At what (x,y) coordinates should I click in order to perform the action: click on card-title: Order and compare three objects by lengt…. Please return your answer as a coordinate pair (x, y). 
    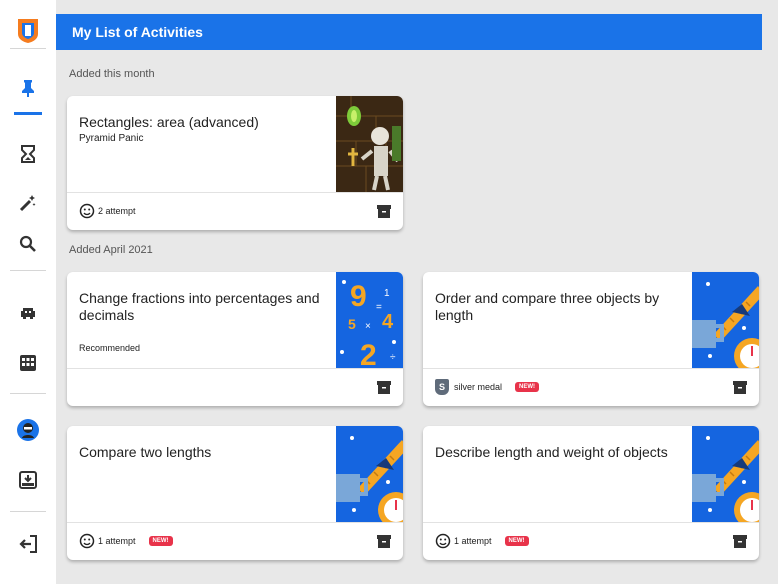
    Looking at the image, I should click on (547, 306).